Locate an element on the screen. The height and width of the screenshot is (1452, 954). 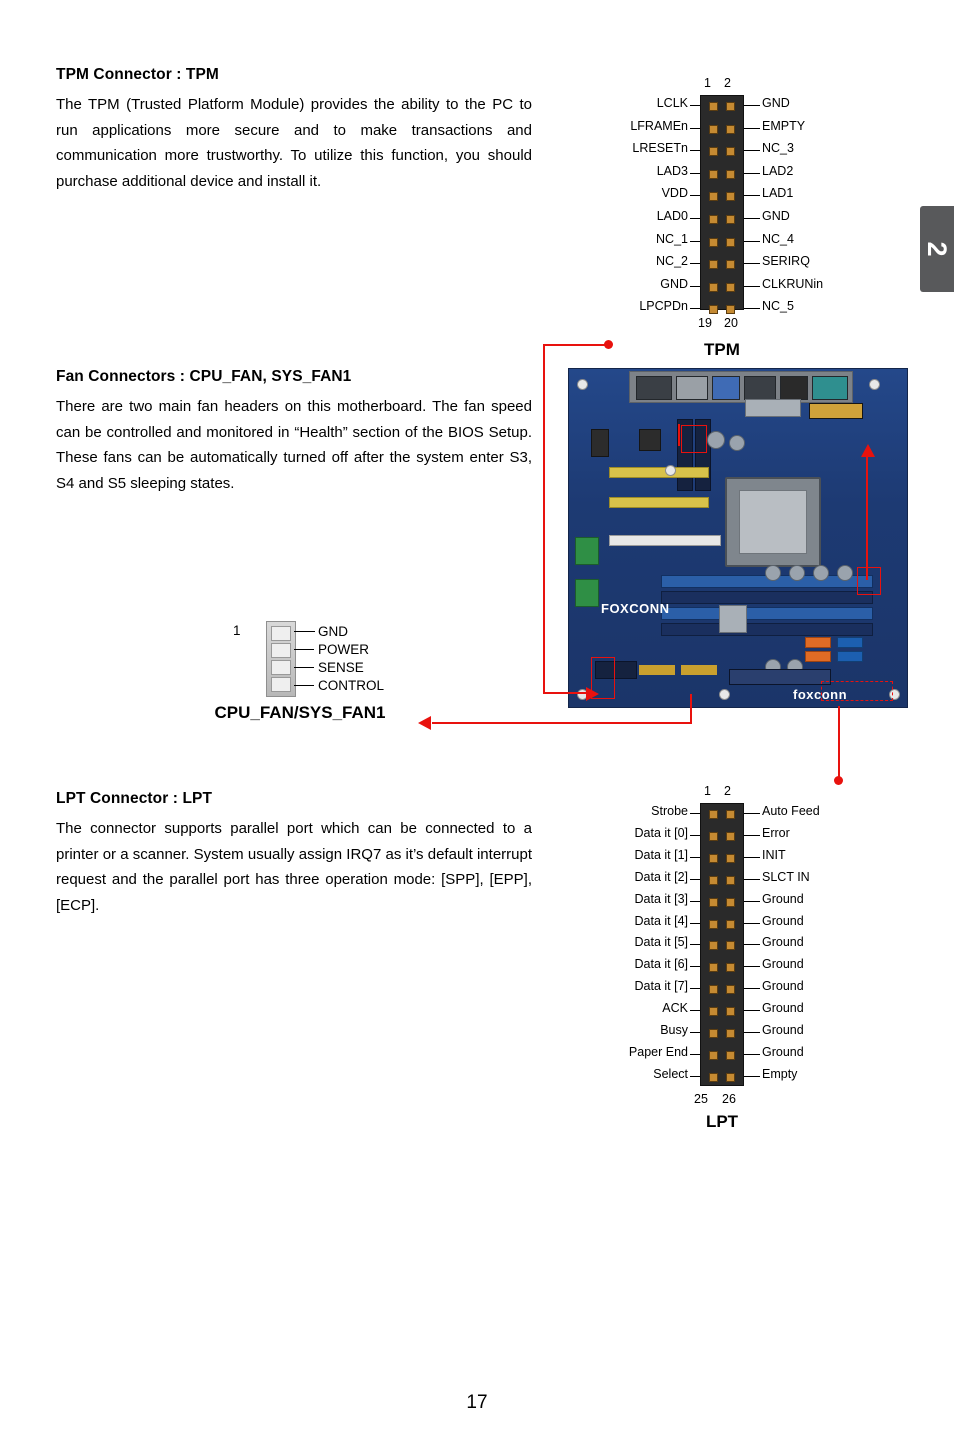
lpt-left-label: Data it [2] is located at coordinates (661, 876).